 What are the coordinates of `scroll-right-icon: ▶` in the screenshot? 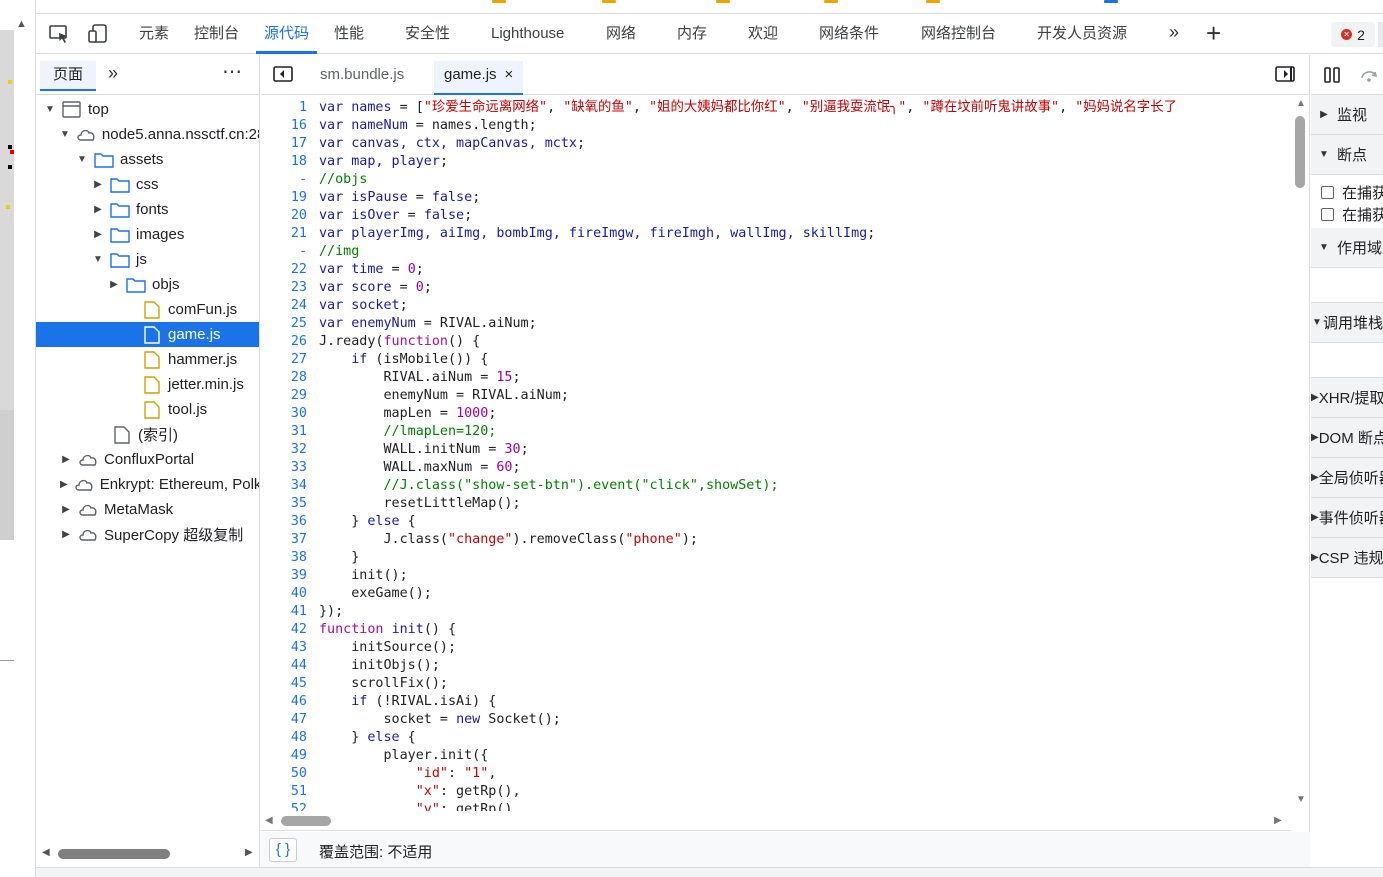 It's located at (249, 852).